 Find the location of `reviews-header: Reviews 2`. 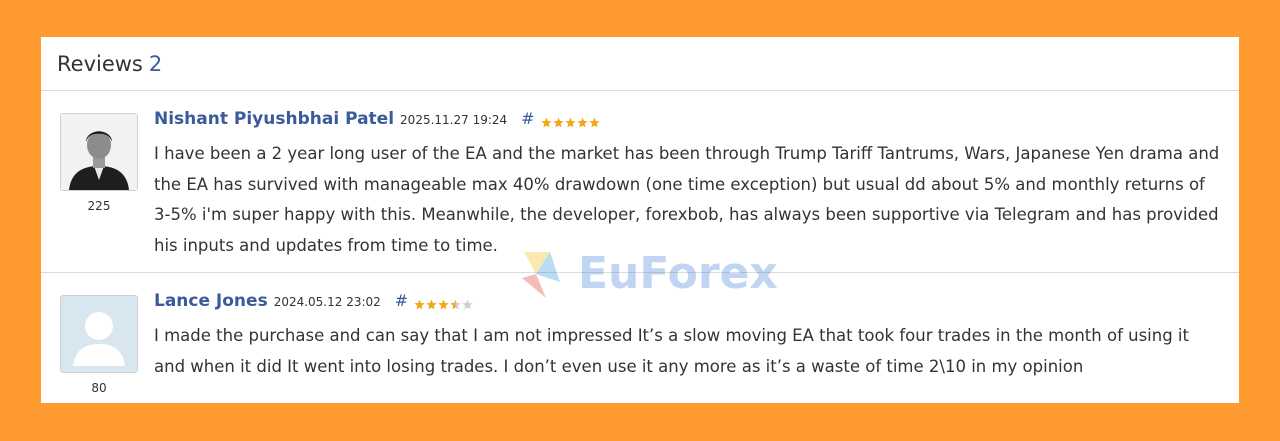

reviews-header: Reviews 2 is located at coordinates (640, 64).